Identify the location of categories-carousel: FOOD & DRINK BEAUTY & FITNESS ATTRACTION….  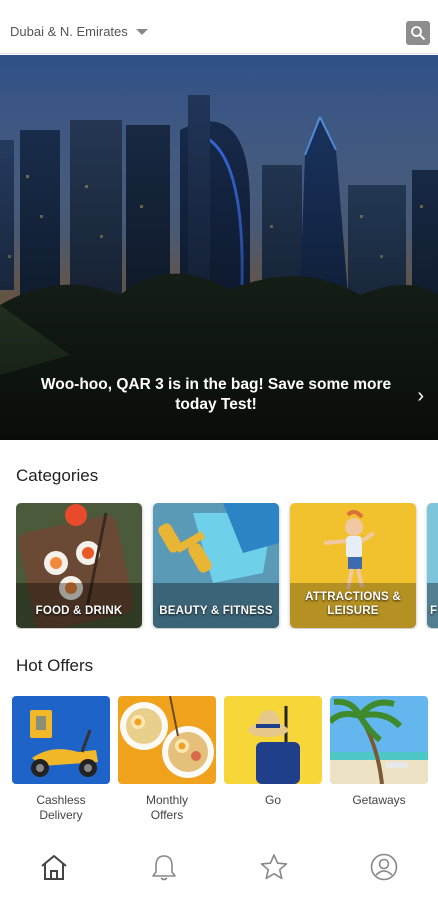
(227, 566).